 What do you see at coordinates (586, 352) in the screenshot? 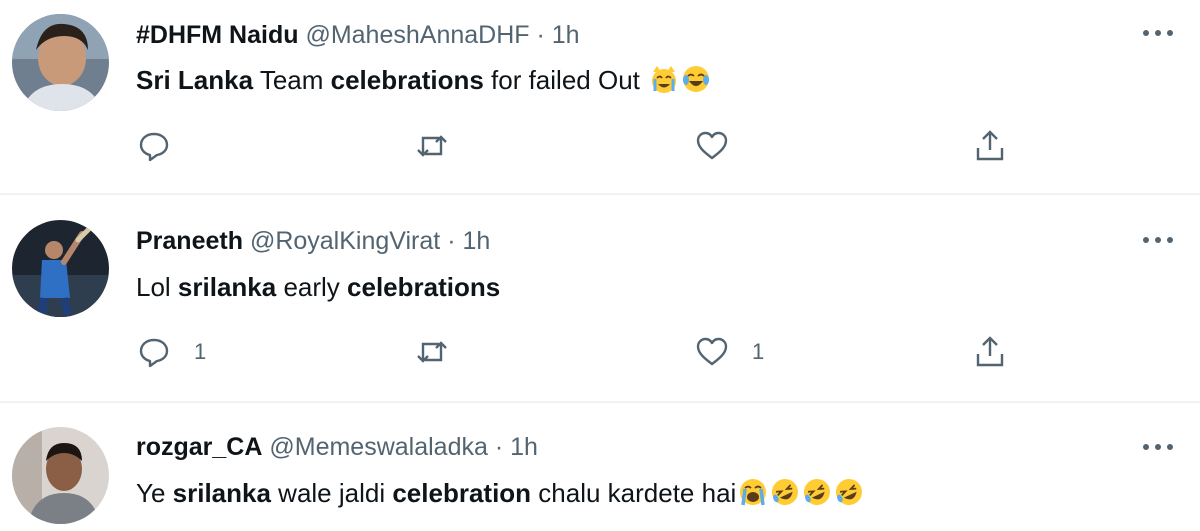
I see `tweet-actions: 1 1` at bounding box center [586, 352].